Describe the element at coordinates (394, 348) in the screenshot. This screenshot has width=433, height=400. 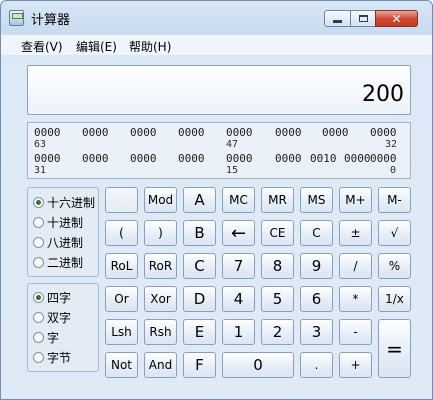
I see `equals-key: =` at that location.